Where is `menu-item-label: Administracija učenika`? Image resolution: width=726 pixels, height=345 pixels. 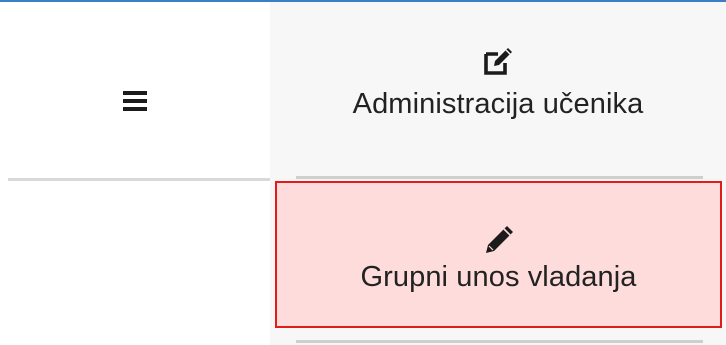
menu-item-label: Administracija učenika is located at coordinates (498, 104).